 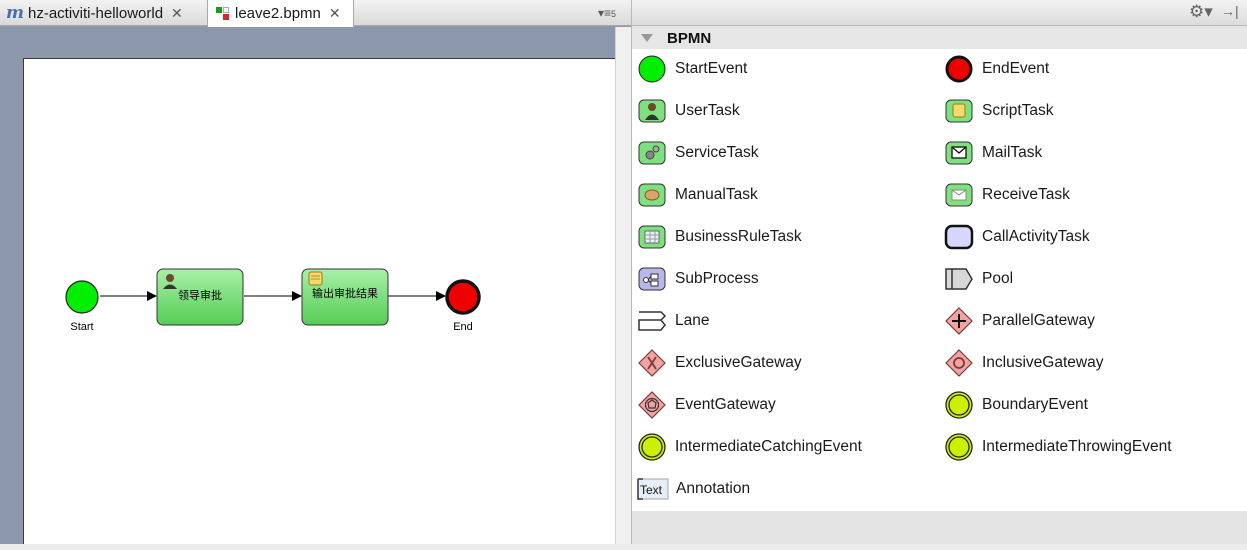 I want to click on annotation-icon: Text, so click(x=653, y=489).